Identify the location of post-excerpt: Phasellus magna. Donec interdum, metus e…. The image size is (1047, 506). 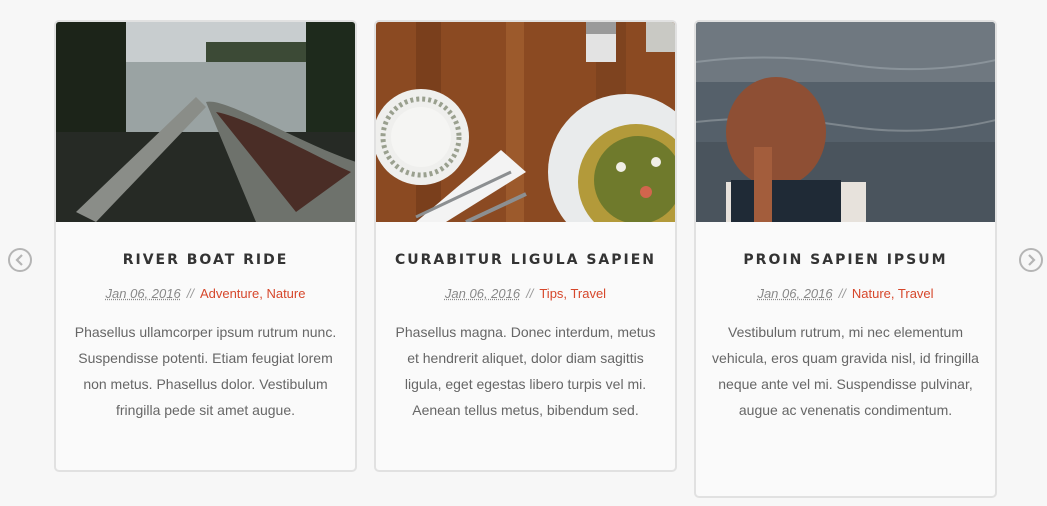
(525, 371).